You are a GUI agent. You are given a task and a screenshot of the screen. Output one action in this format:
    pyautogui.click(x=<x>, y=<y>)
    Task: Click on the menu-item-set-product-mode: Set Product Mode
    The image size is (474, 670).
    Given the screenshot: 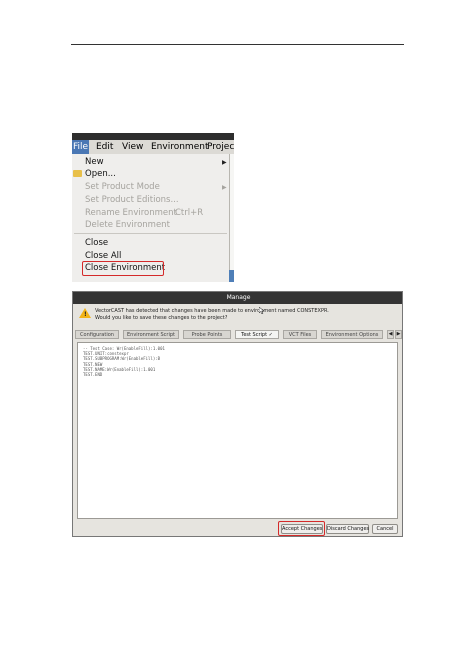 What is the action you would take?
    pyautogui.click(x=122, y=187)
    